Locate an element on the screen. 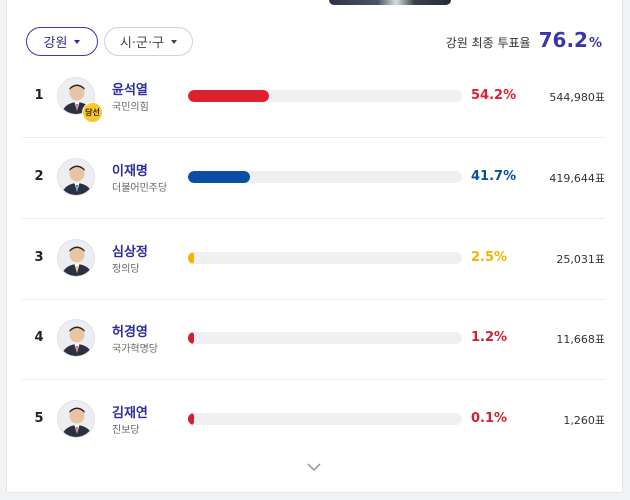 The width and height of the screenshot is (630, 500). candidate-rank: 1 is located at coordinates (39, 95).